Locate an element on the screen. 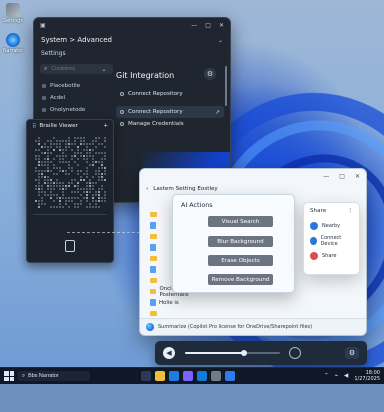 Image resolution: width=384 pixels, height=412 pixels. mail-icon is located at coordinates (202, 376).